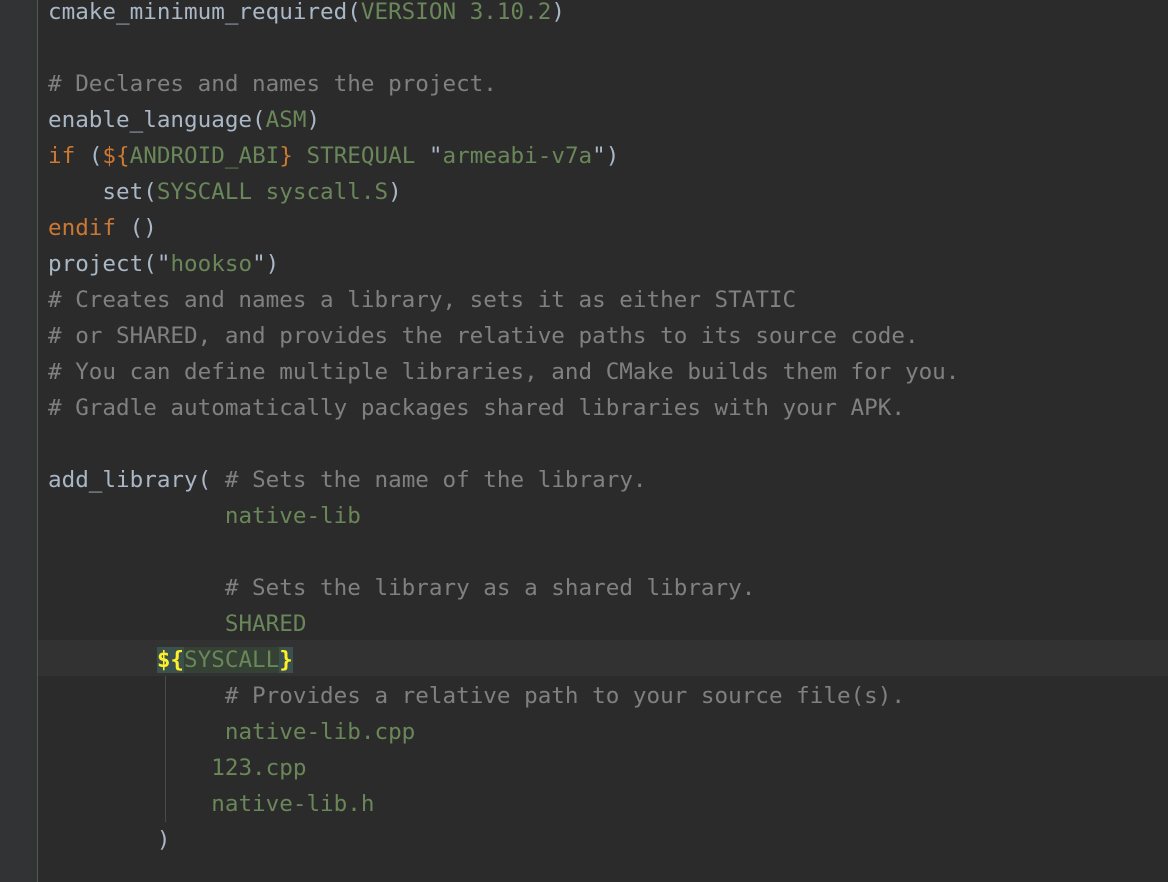 Image resolution: width=1168 pixels, height=882 pixels. Describe the element at coordinates (68, 156) in the screenshot. I see `code-token: if` at that location.